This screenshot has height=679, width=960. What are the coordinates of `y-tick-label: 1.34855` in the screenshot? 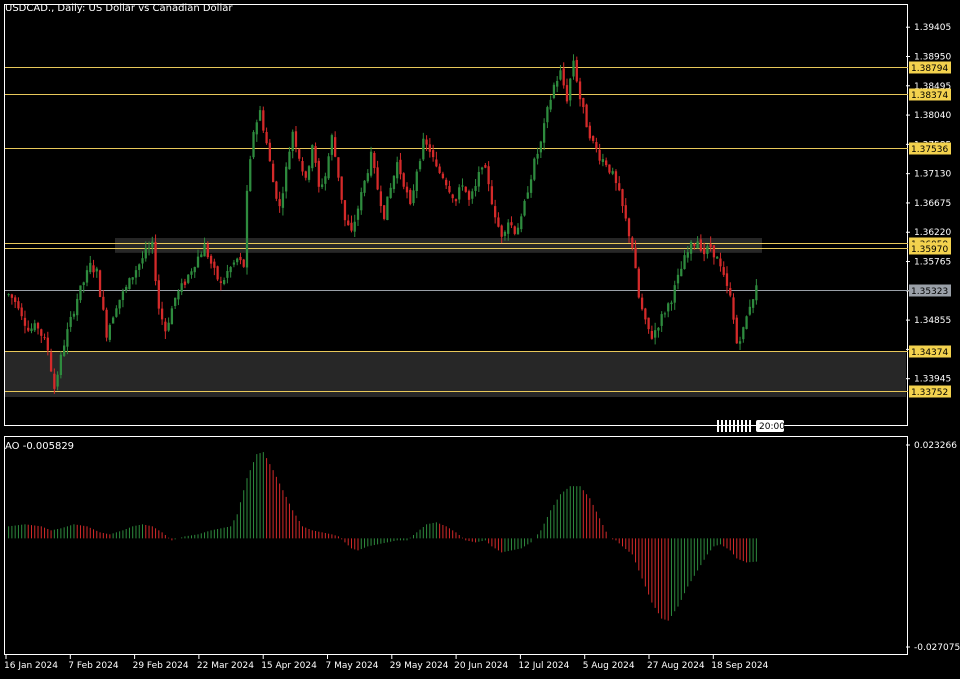 It's located at (932, 321).